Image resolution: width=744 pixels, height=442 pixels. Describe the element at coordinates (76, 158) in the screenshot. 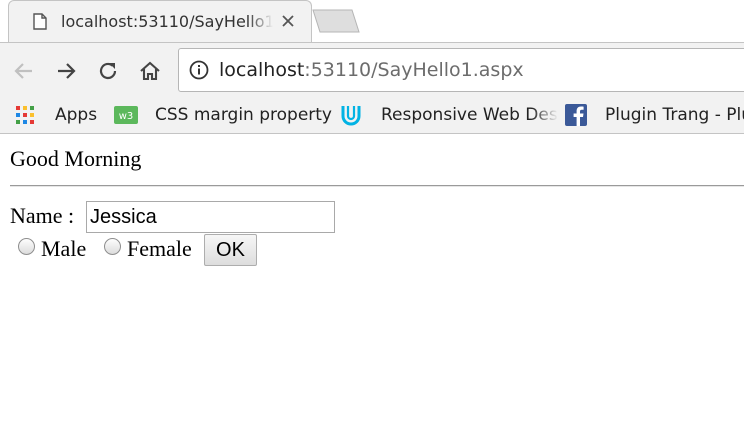

I see `greeting-text: Good Morning` at that location.